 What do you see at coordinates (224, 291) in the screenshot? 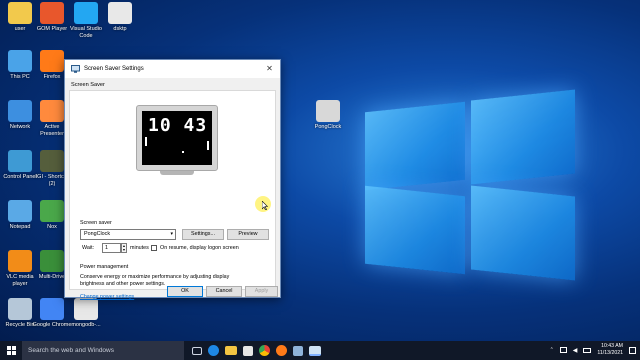
I see `cancel-button: Cancel` at bounding box center [224, 291].